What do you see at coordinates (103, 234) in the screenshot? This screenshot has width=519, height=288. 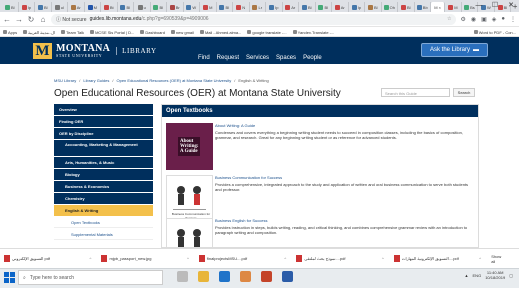 I see `sidebar-item: Supplemental Materials` at bounding box center [103, 234].